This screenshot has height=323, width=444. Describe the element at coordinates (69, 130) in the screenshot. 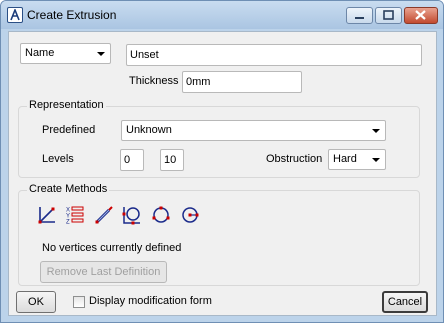

I see `predefined-label: Predefined` at that location.